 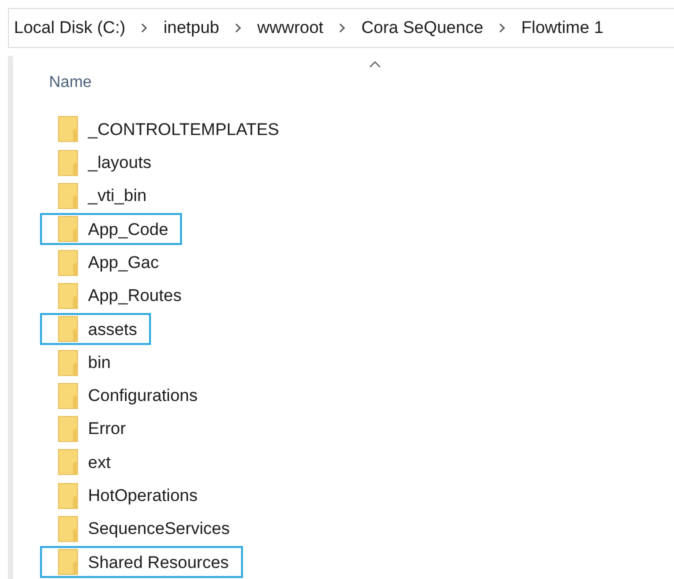 I want to click on folder-item: SequenceServices, so click(x=142, y=529).